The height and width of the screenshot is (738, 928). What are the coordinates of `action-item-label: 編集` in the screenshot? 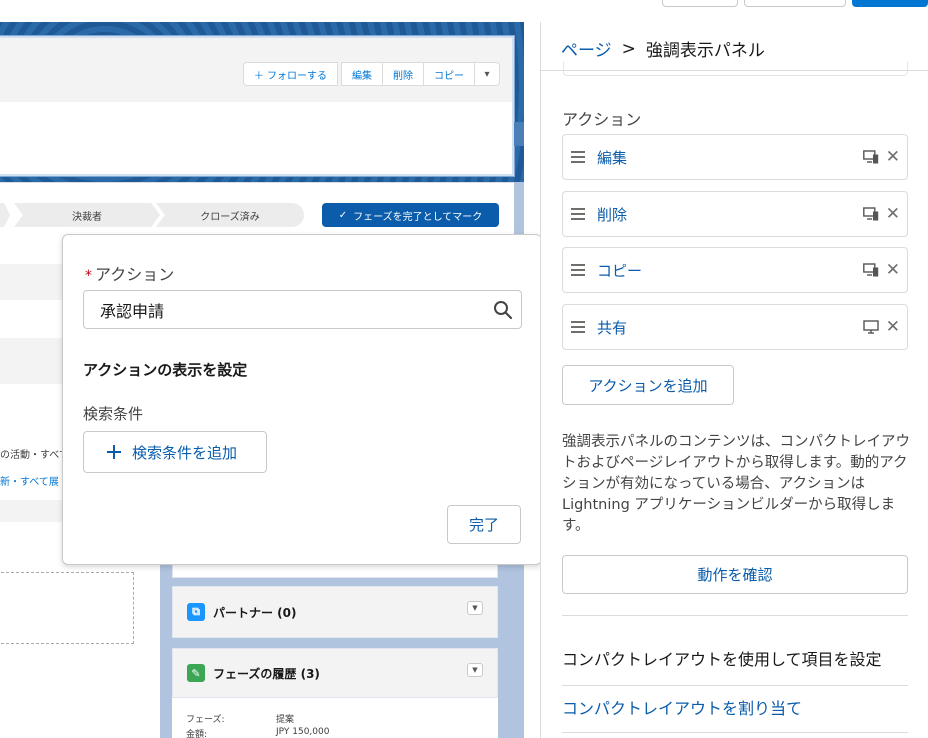 It's located at (612, 157).